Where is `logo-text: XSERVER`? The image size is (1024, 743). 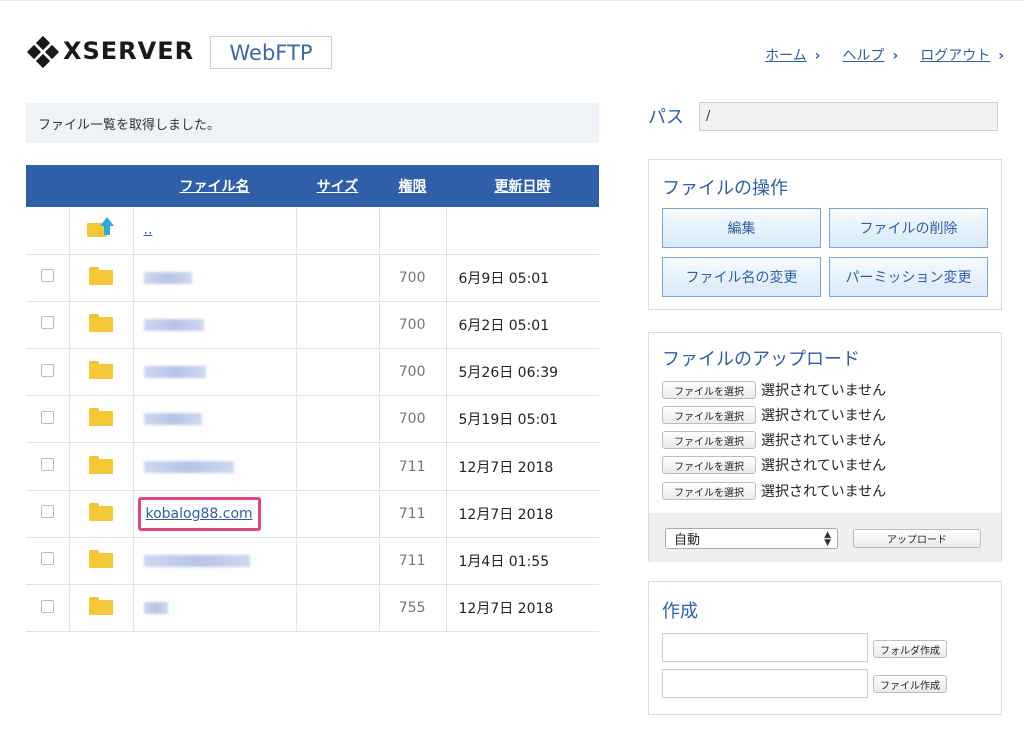
logo-text: XSERVER is located at coordinates (129, 51).